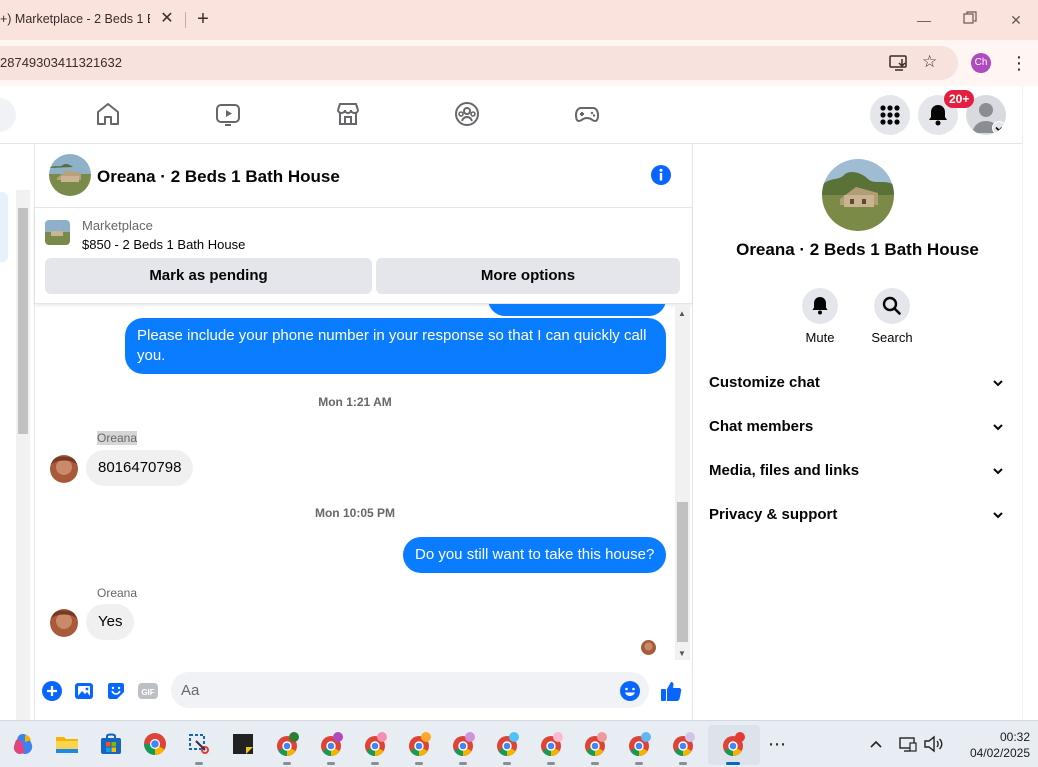 The image size is (1038, 767). Describe the element at coordinates (203, 20) in the screenshot. I see `new-tab-button: +` at that location.